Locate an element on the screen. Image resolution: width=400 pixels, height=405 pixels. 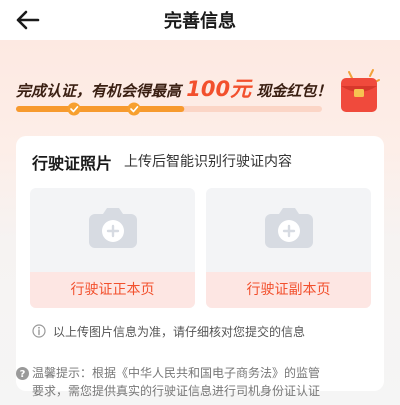
promo-banner: 完成认证，有机会得最高 100元 现金红包！ is located at coordinates (173, 88).